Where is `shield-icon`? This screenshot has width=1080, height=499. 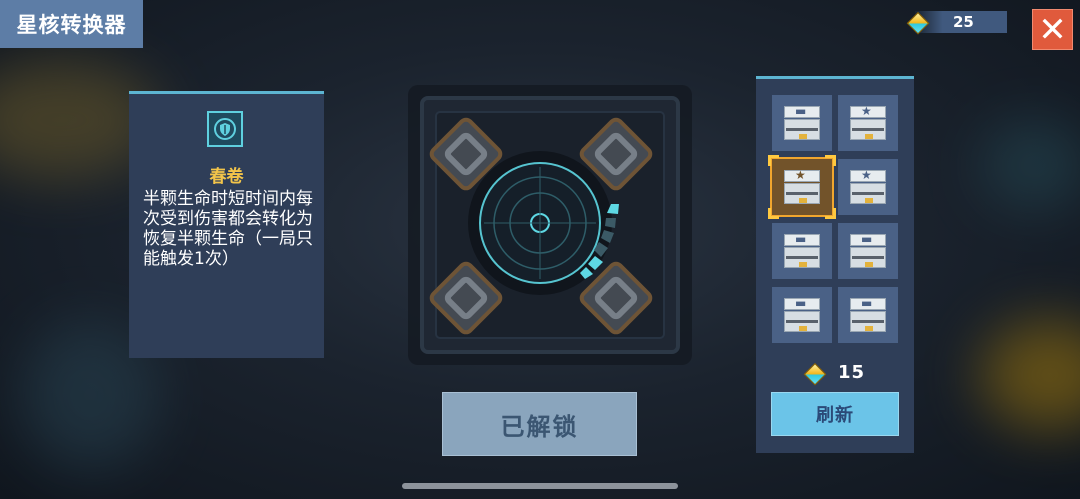 shield-icon is located at coordinates (225, 129).